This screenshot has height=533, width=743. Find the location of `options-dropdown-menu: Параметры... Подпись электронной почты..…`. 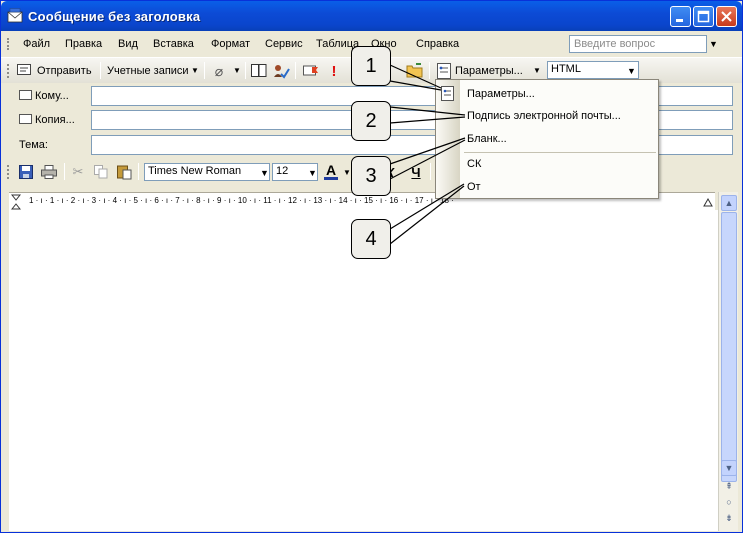

options-dropdown-menu: Параметры... Подпись электронной почты..… is located at coordinates (547, 139).